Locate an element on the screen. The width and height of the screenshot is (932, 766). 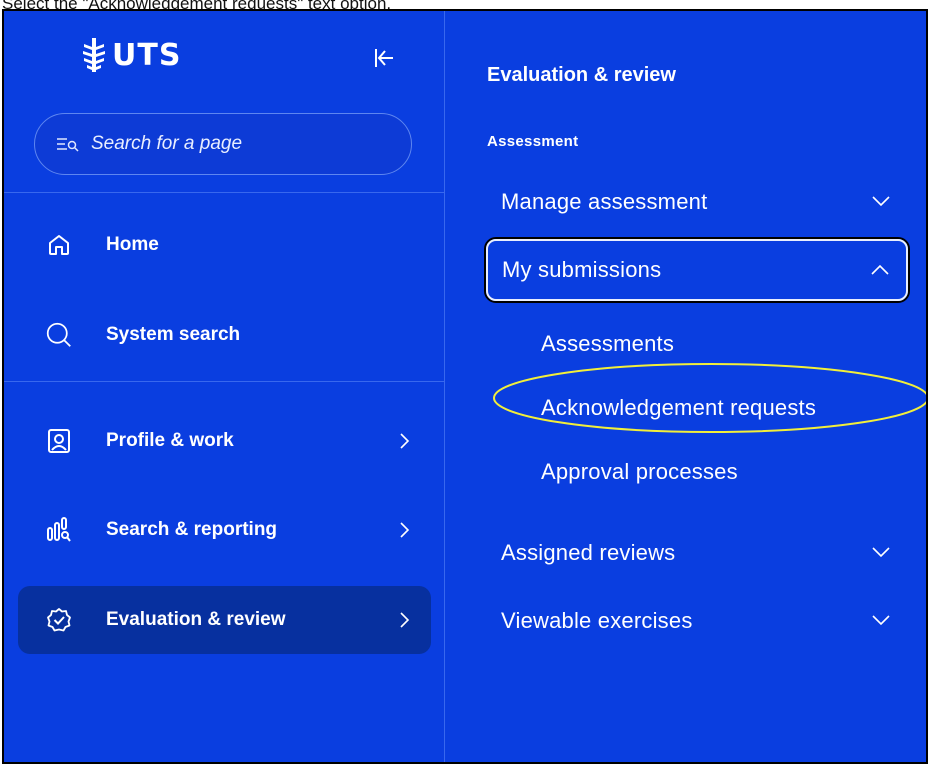
menu-label: Manage assessment is located at coordinates (604, 201).